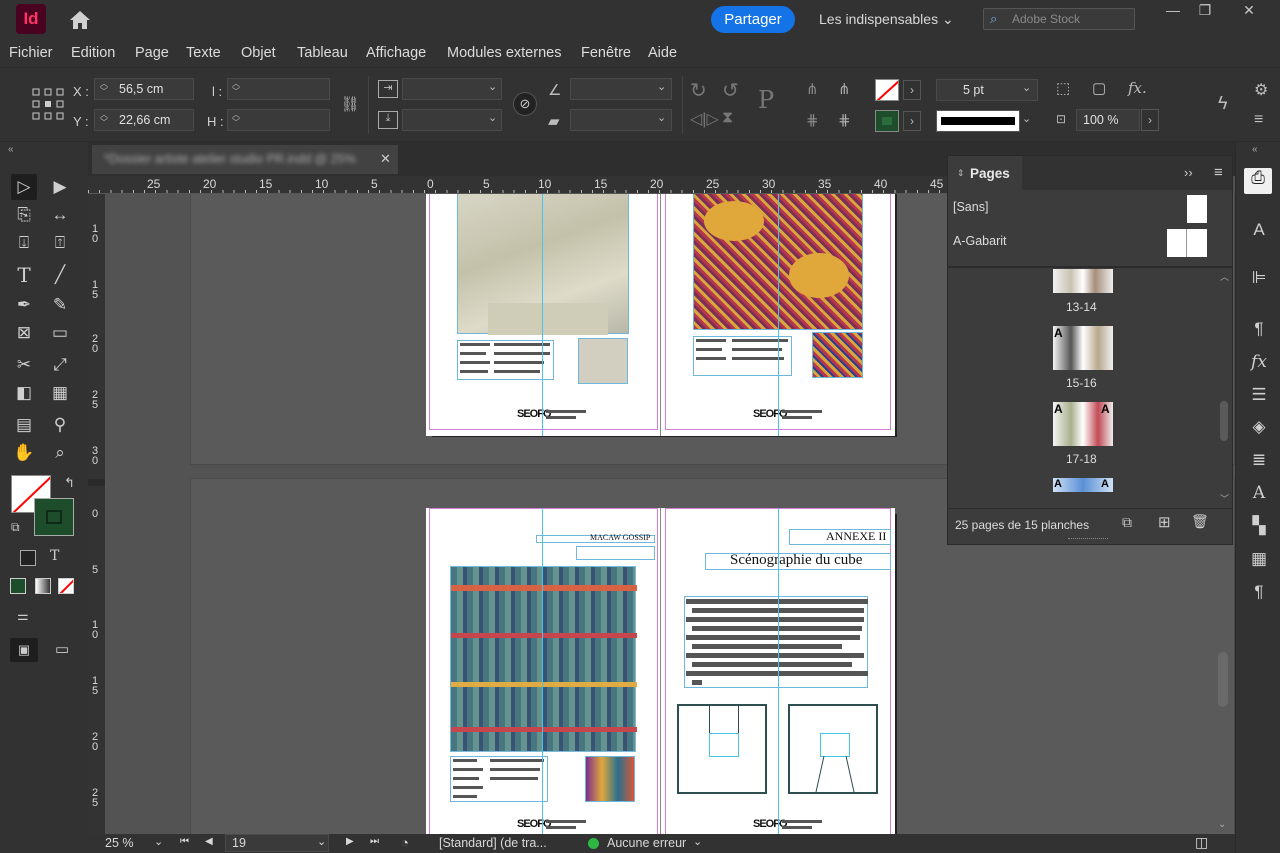  I want to click on workspace-switcher: Les indispensables ⌄, so click(886, 19).